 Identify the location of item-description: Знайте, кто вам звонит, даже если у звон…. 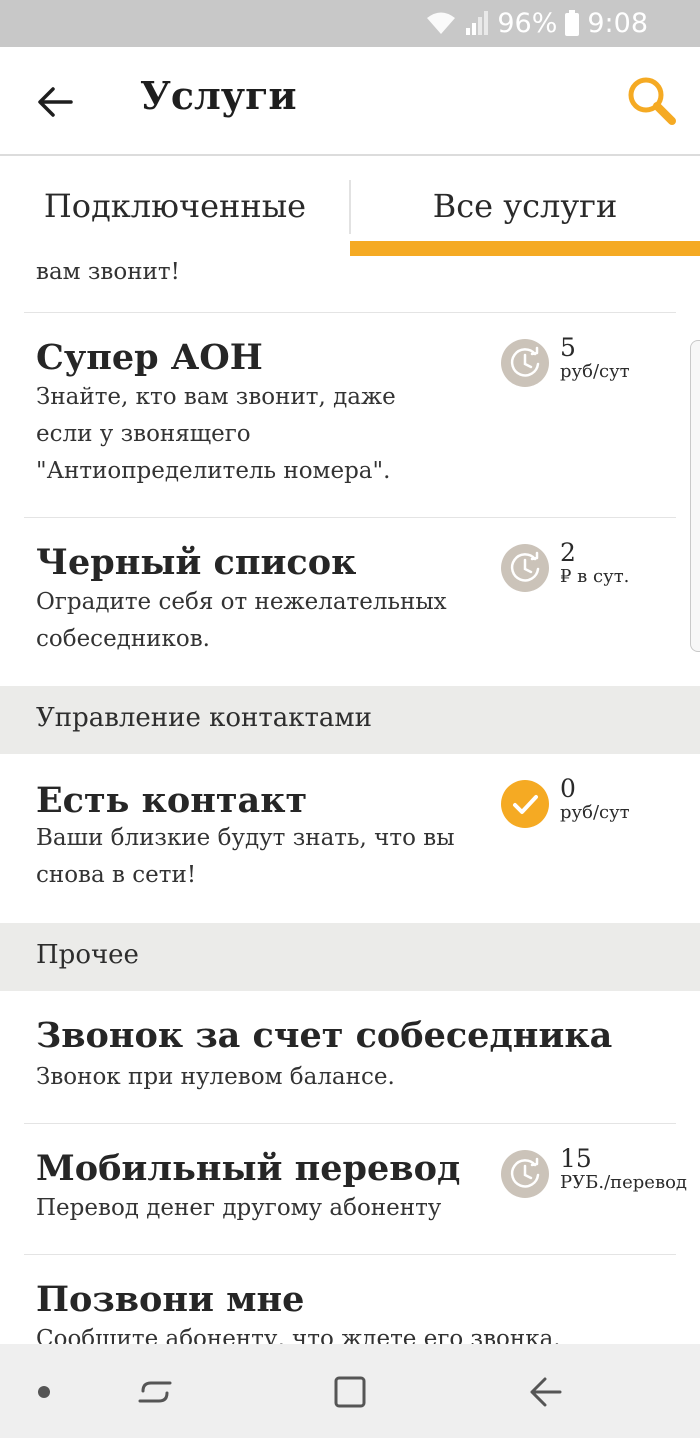
(216, 434).